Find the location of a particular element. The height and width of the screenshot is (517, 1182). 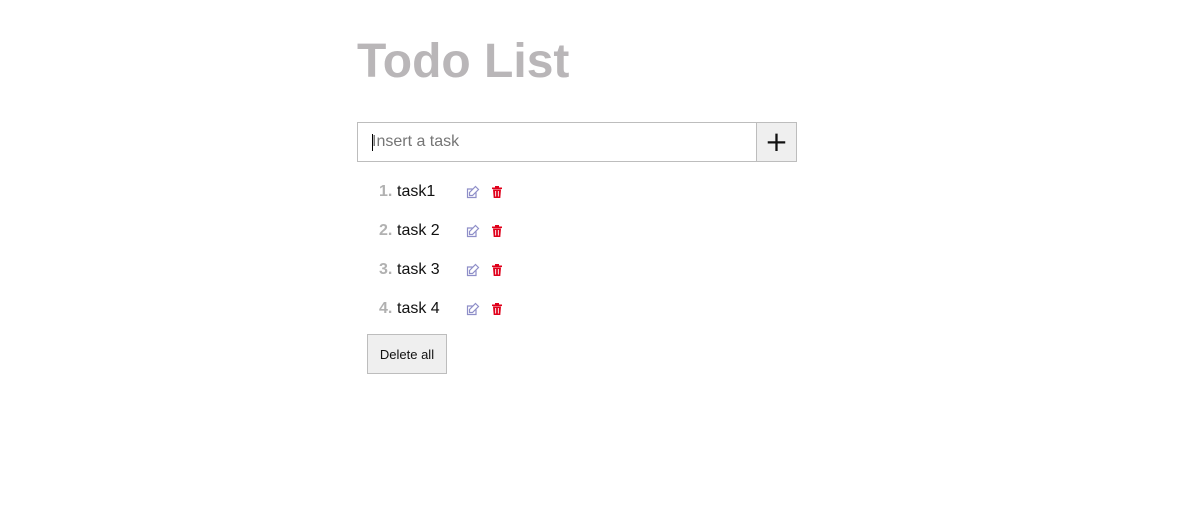

task-input is located at coordinates (557, 142).